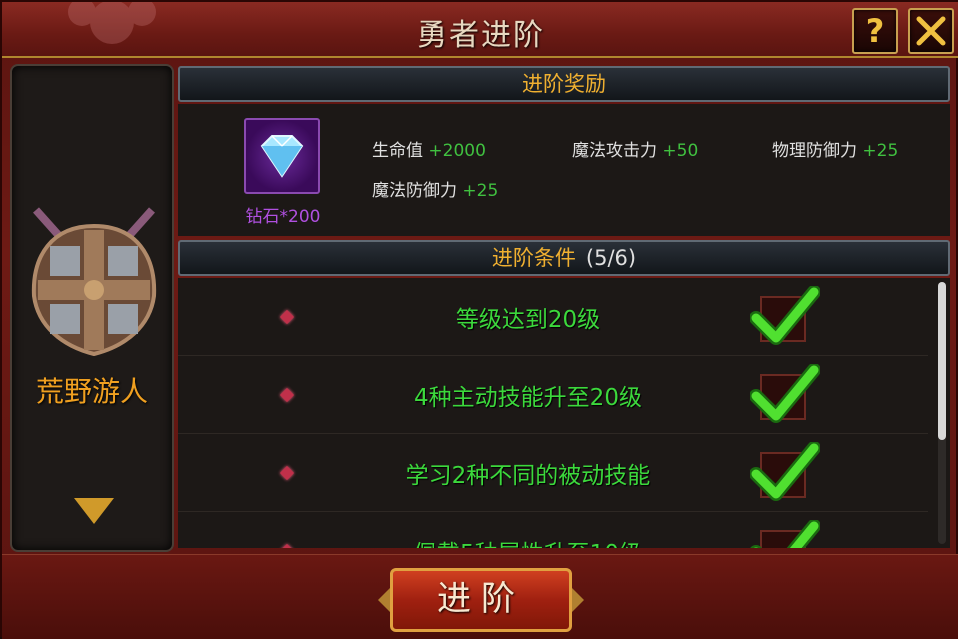 The height and width of the screenshot is (639, 958). What do you see at coordinates (262, 217) in the screenshot?
I see `reward-item-name: 钻石` at bounding box center [262, 217].